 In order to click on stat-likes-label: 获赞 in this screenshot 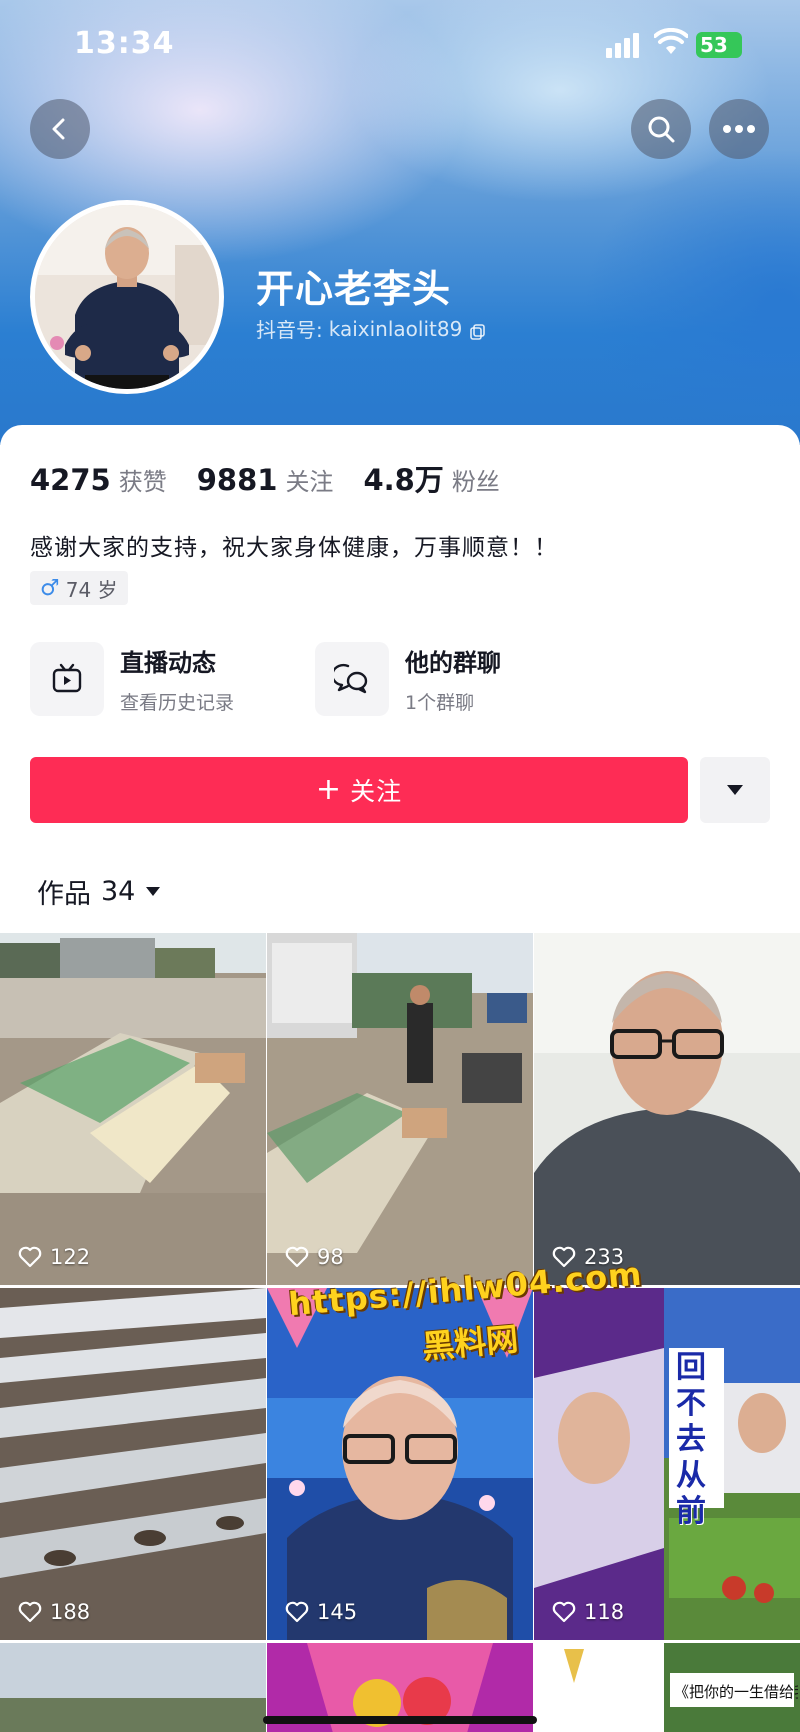, I will do `click(142, 482)`.